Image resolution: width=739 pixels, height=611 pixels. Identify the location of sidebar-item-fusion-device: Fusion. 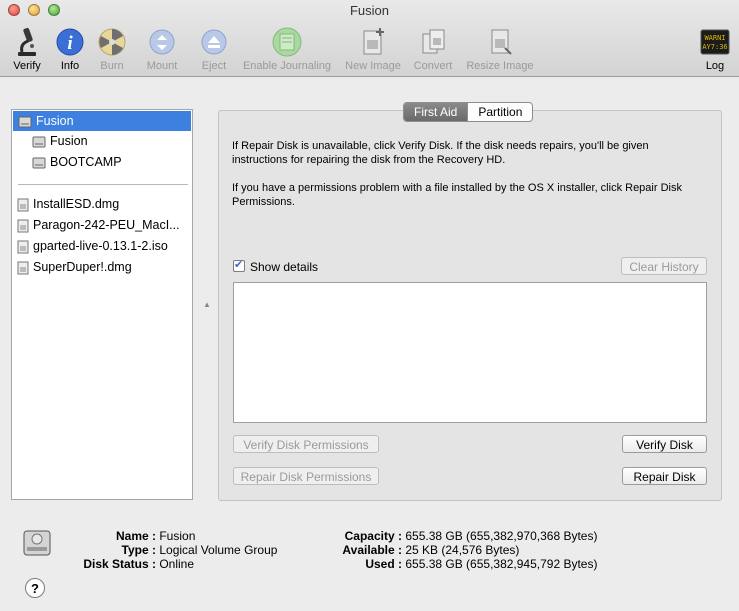
(102, 121).